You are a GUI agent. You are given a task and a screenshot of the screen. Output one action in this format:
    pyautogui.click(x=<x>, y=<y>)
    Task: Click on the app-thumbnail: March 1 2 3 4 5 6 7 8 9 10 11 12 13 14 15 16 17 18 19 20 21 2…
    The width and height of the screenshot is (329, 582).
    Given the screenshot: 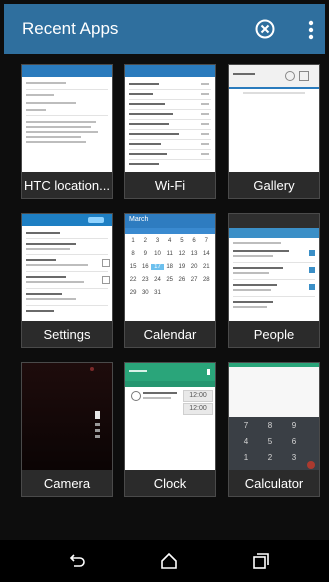 What is the action you would take?
    pyautogui.click(x=170, y=267)
    